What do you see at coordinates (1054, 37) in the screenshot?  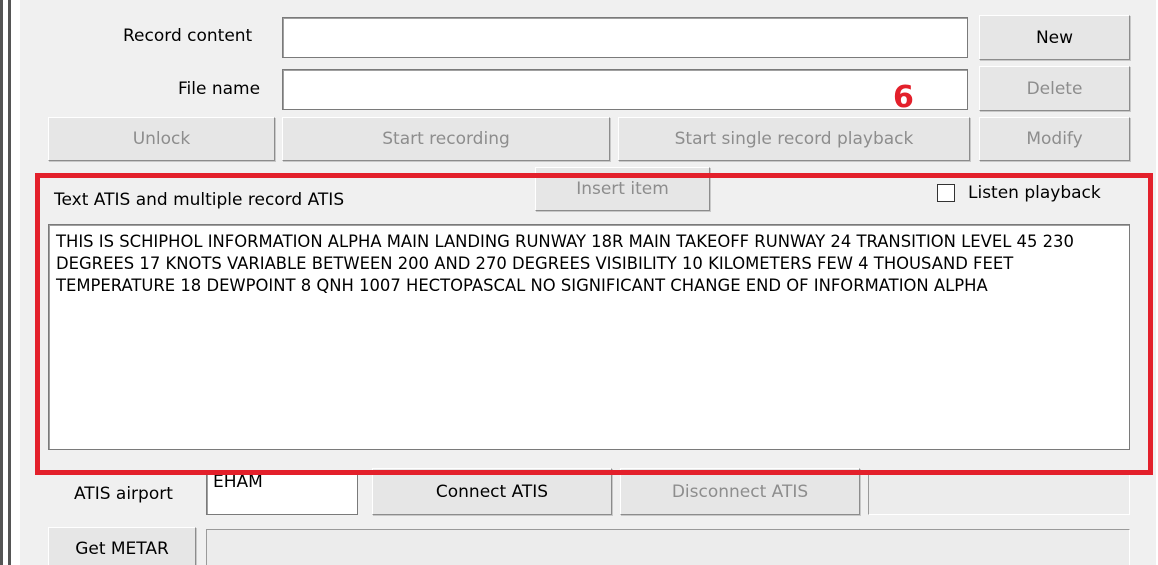 I see `new-button: New` at bounding box center [1054, 37].